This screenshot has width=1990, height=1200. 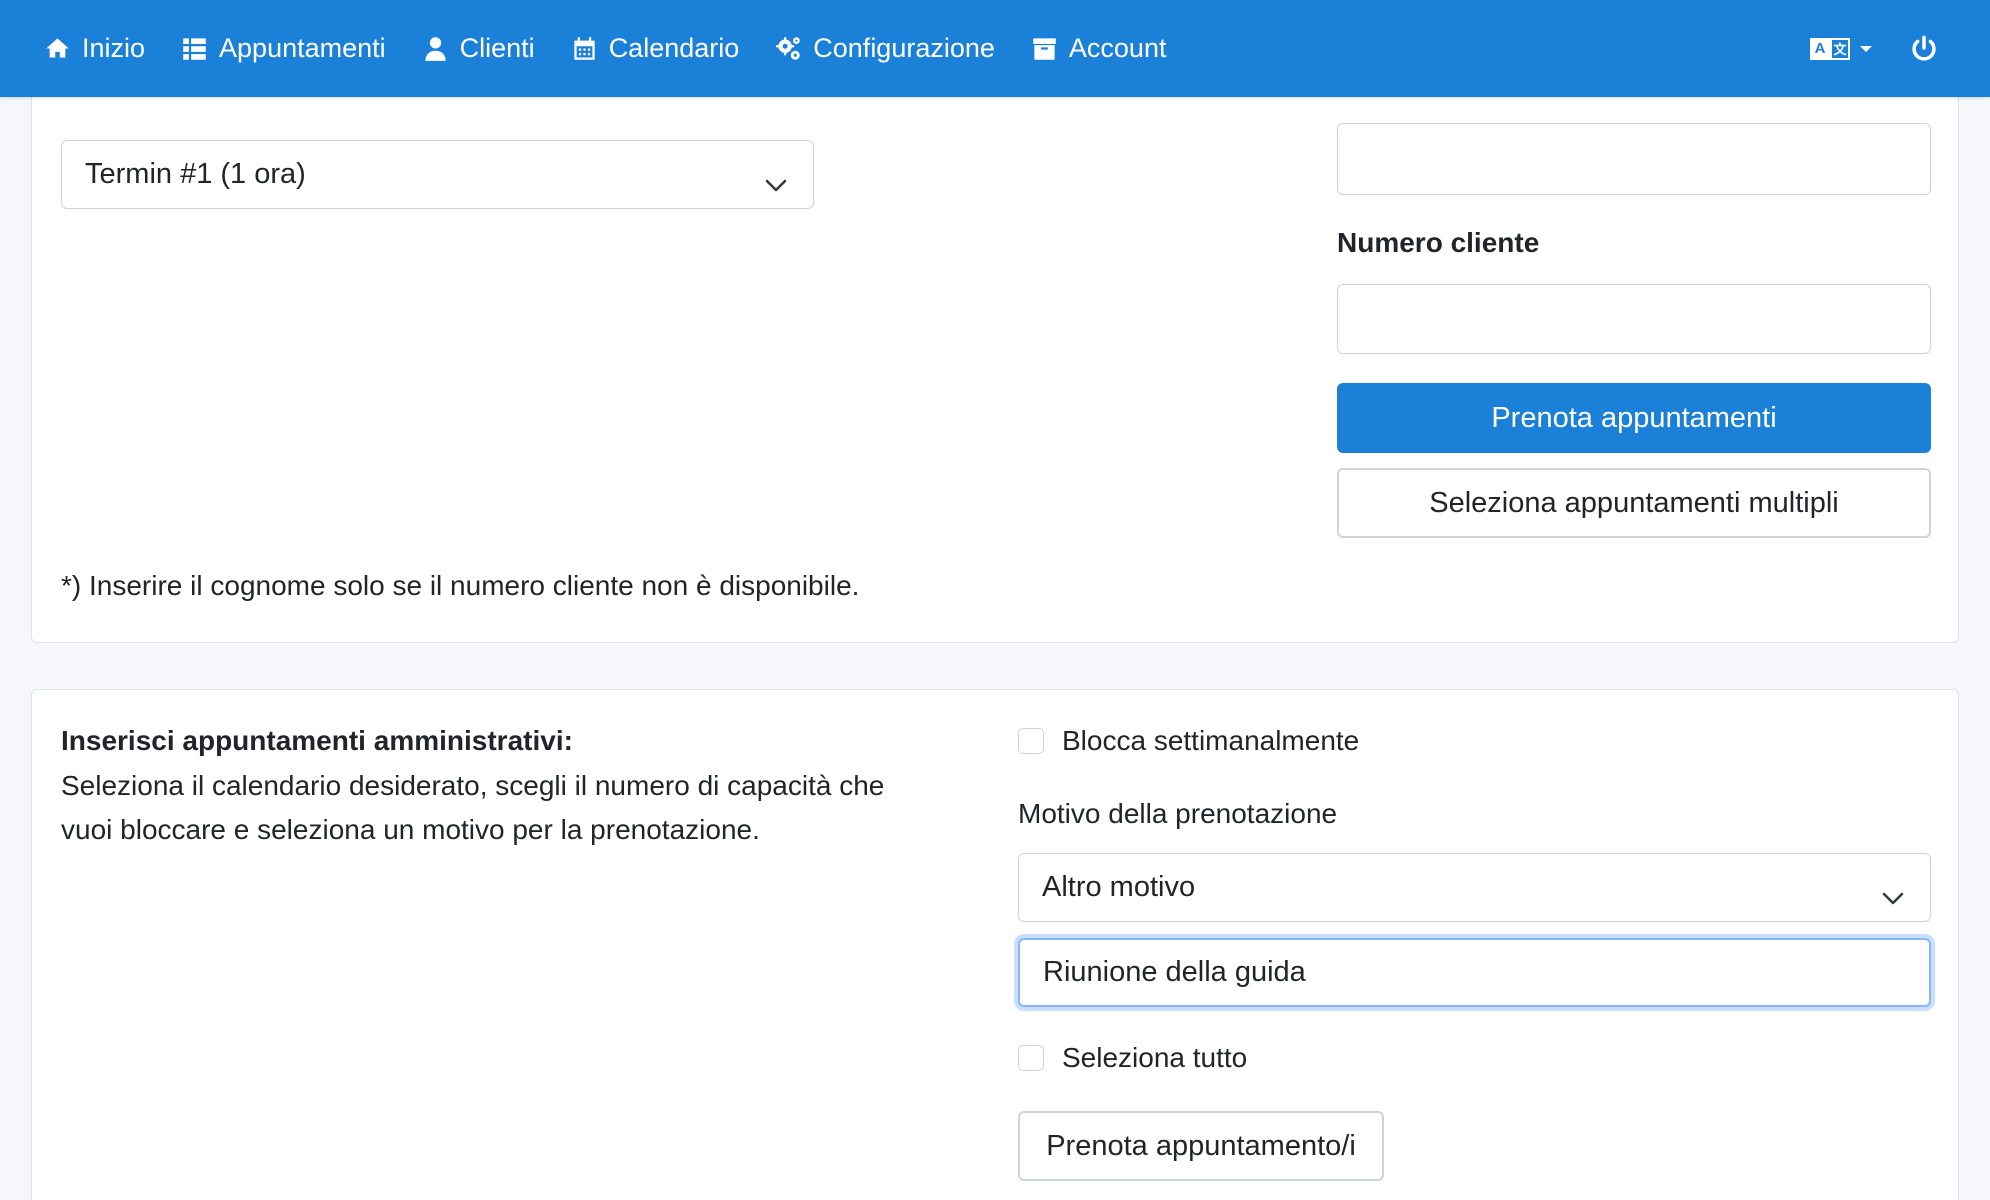 I want to click on caret-down-icon, so click(x=1866, y=48).